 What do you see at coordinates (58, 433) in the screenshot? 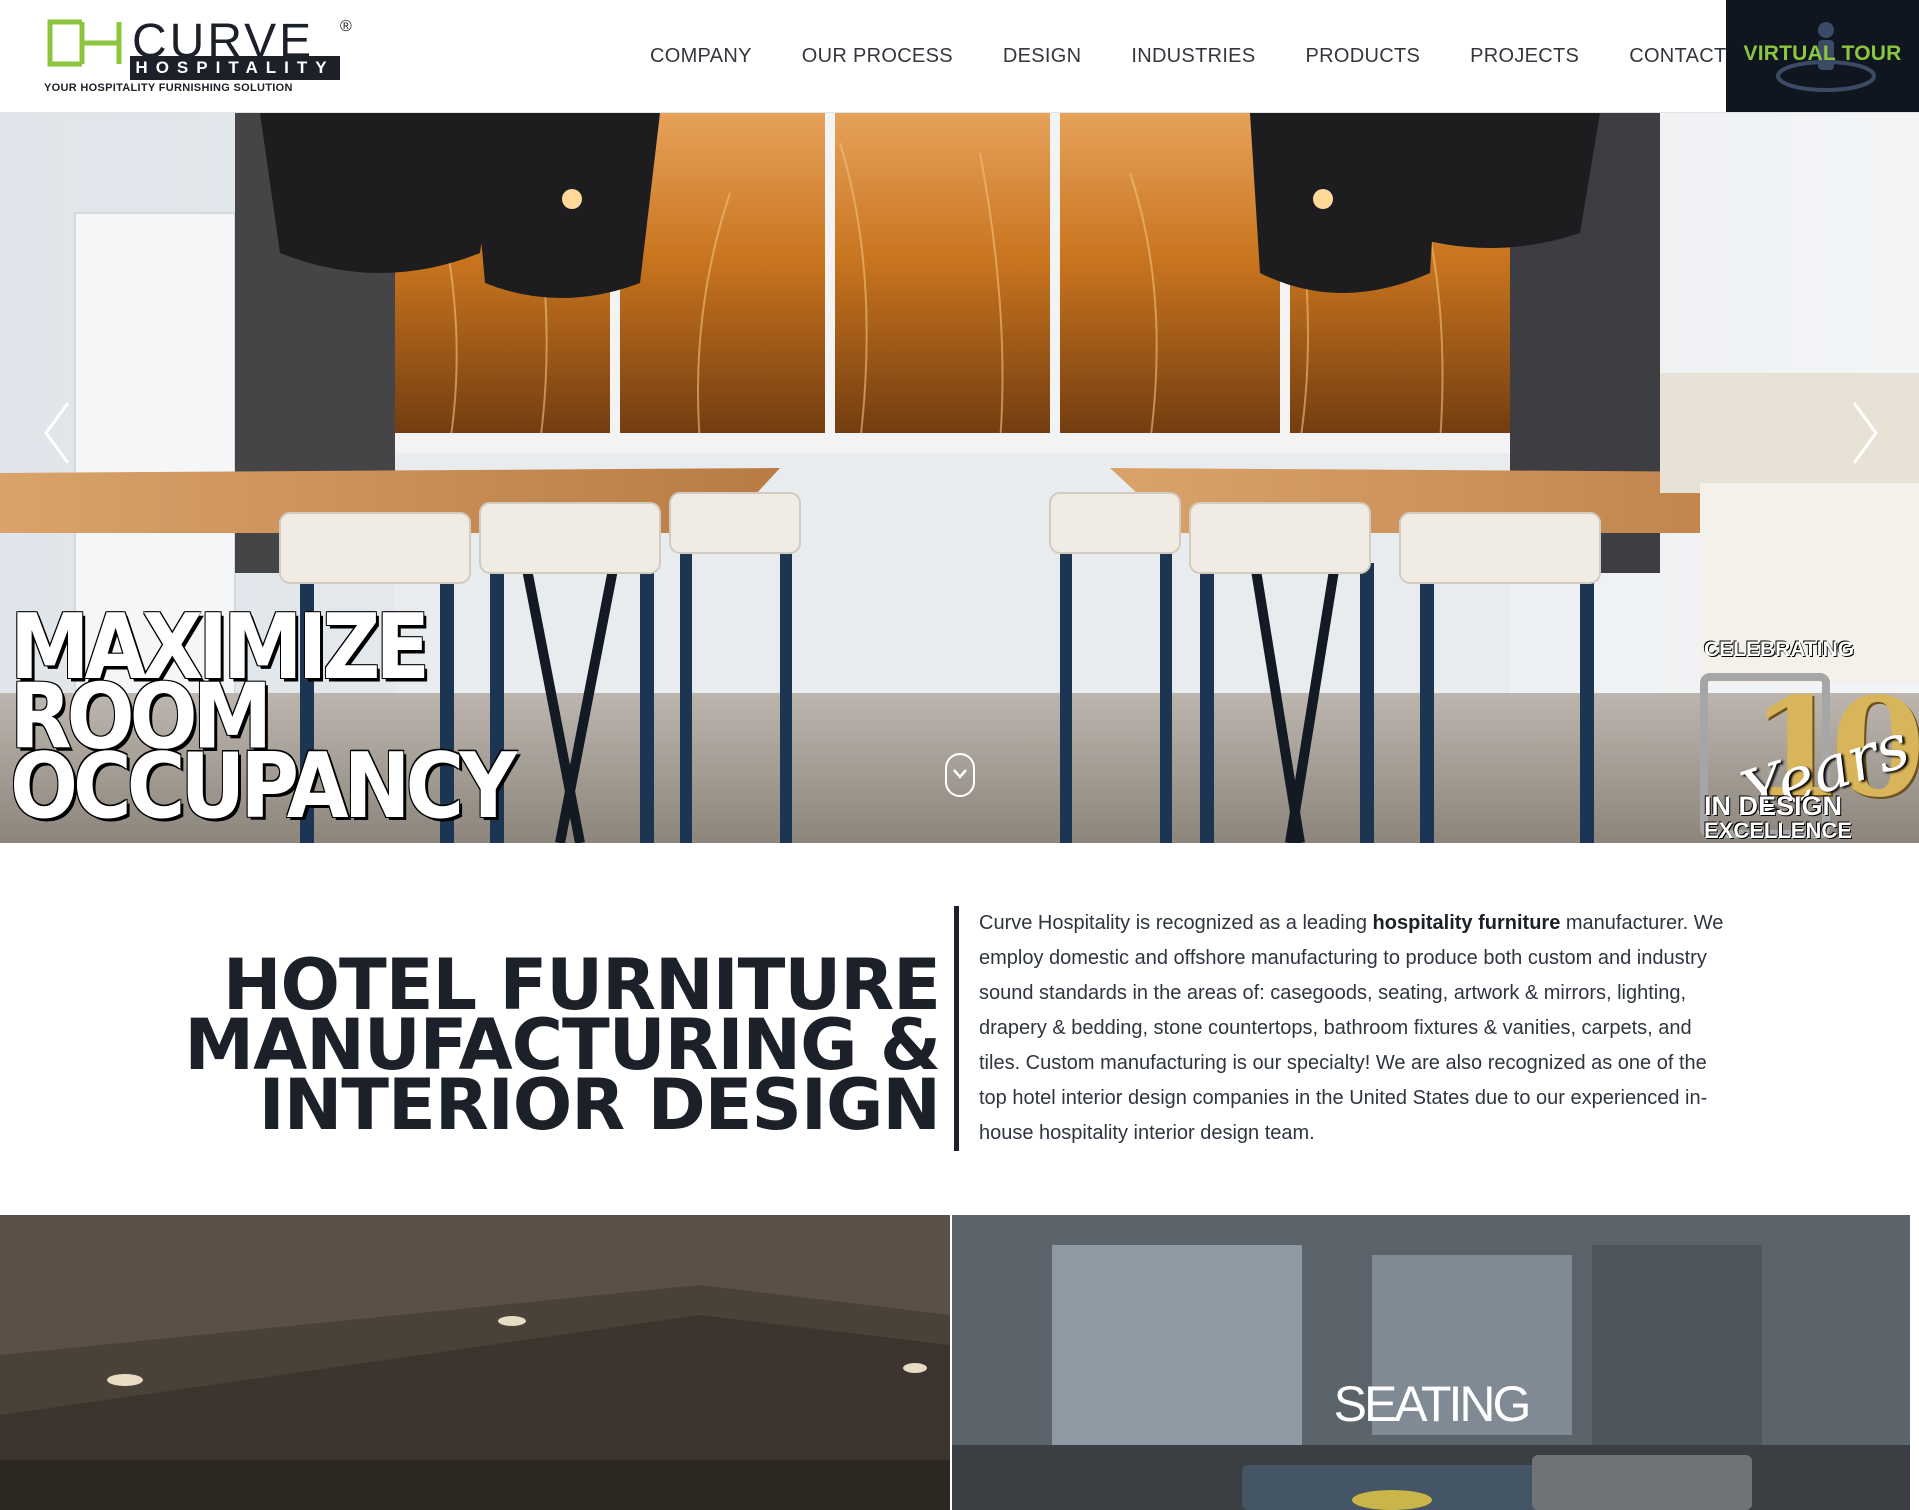
I see `slider-prev-arrow-icon` at bounding box center [58, 433].